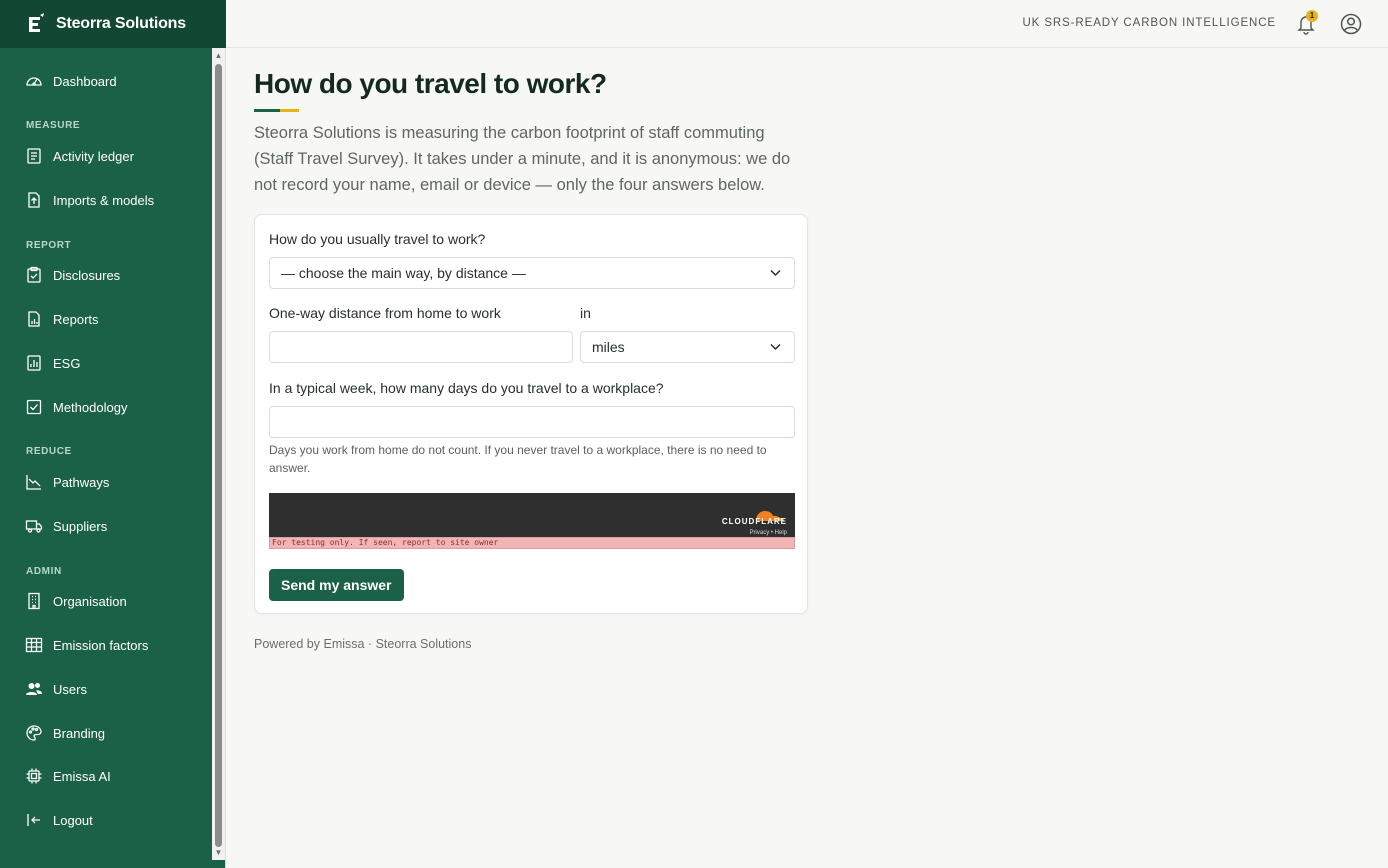 This screenshot has width=1388, height=868. Describe the element at coordinates (34, 274) in the screenshot. I see `clipboard-check-icon` at that location.